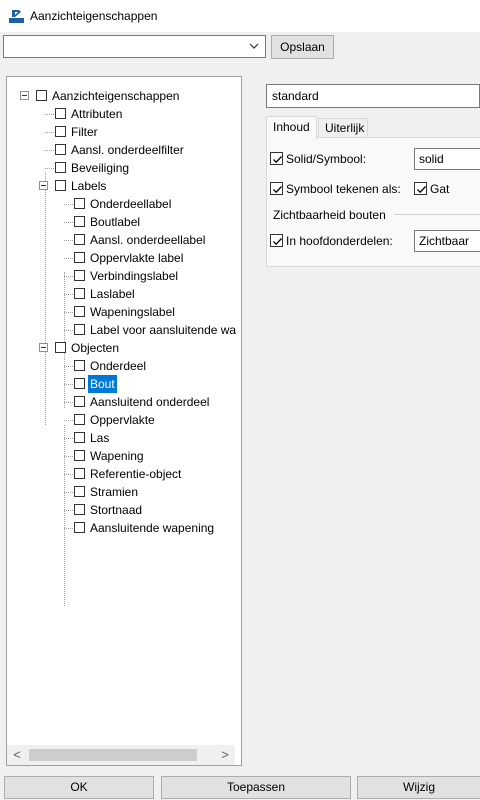 This screenshot has height=800, width=480. Describe the element at coordinates (329, 215) in the screenshot. I see `bolt-visibility-group-title: Zichtbaarheid bouten` at that location.